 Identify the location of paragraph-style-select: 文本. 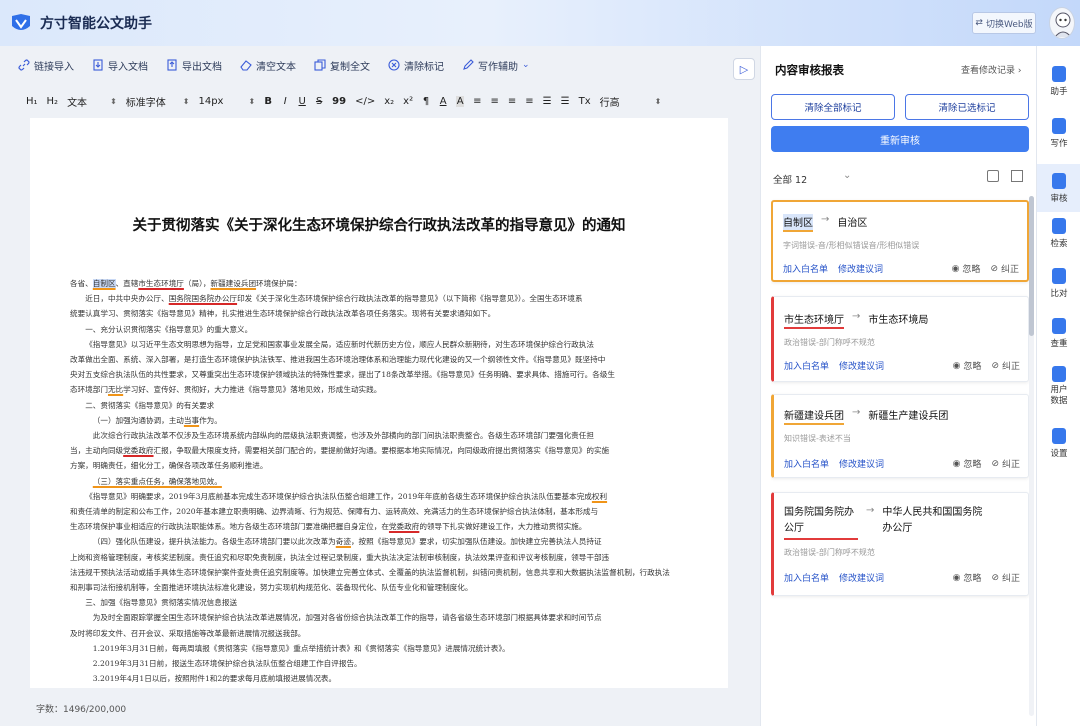
(77, 101).